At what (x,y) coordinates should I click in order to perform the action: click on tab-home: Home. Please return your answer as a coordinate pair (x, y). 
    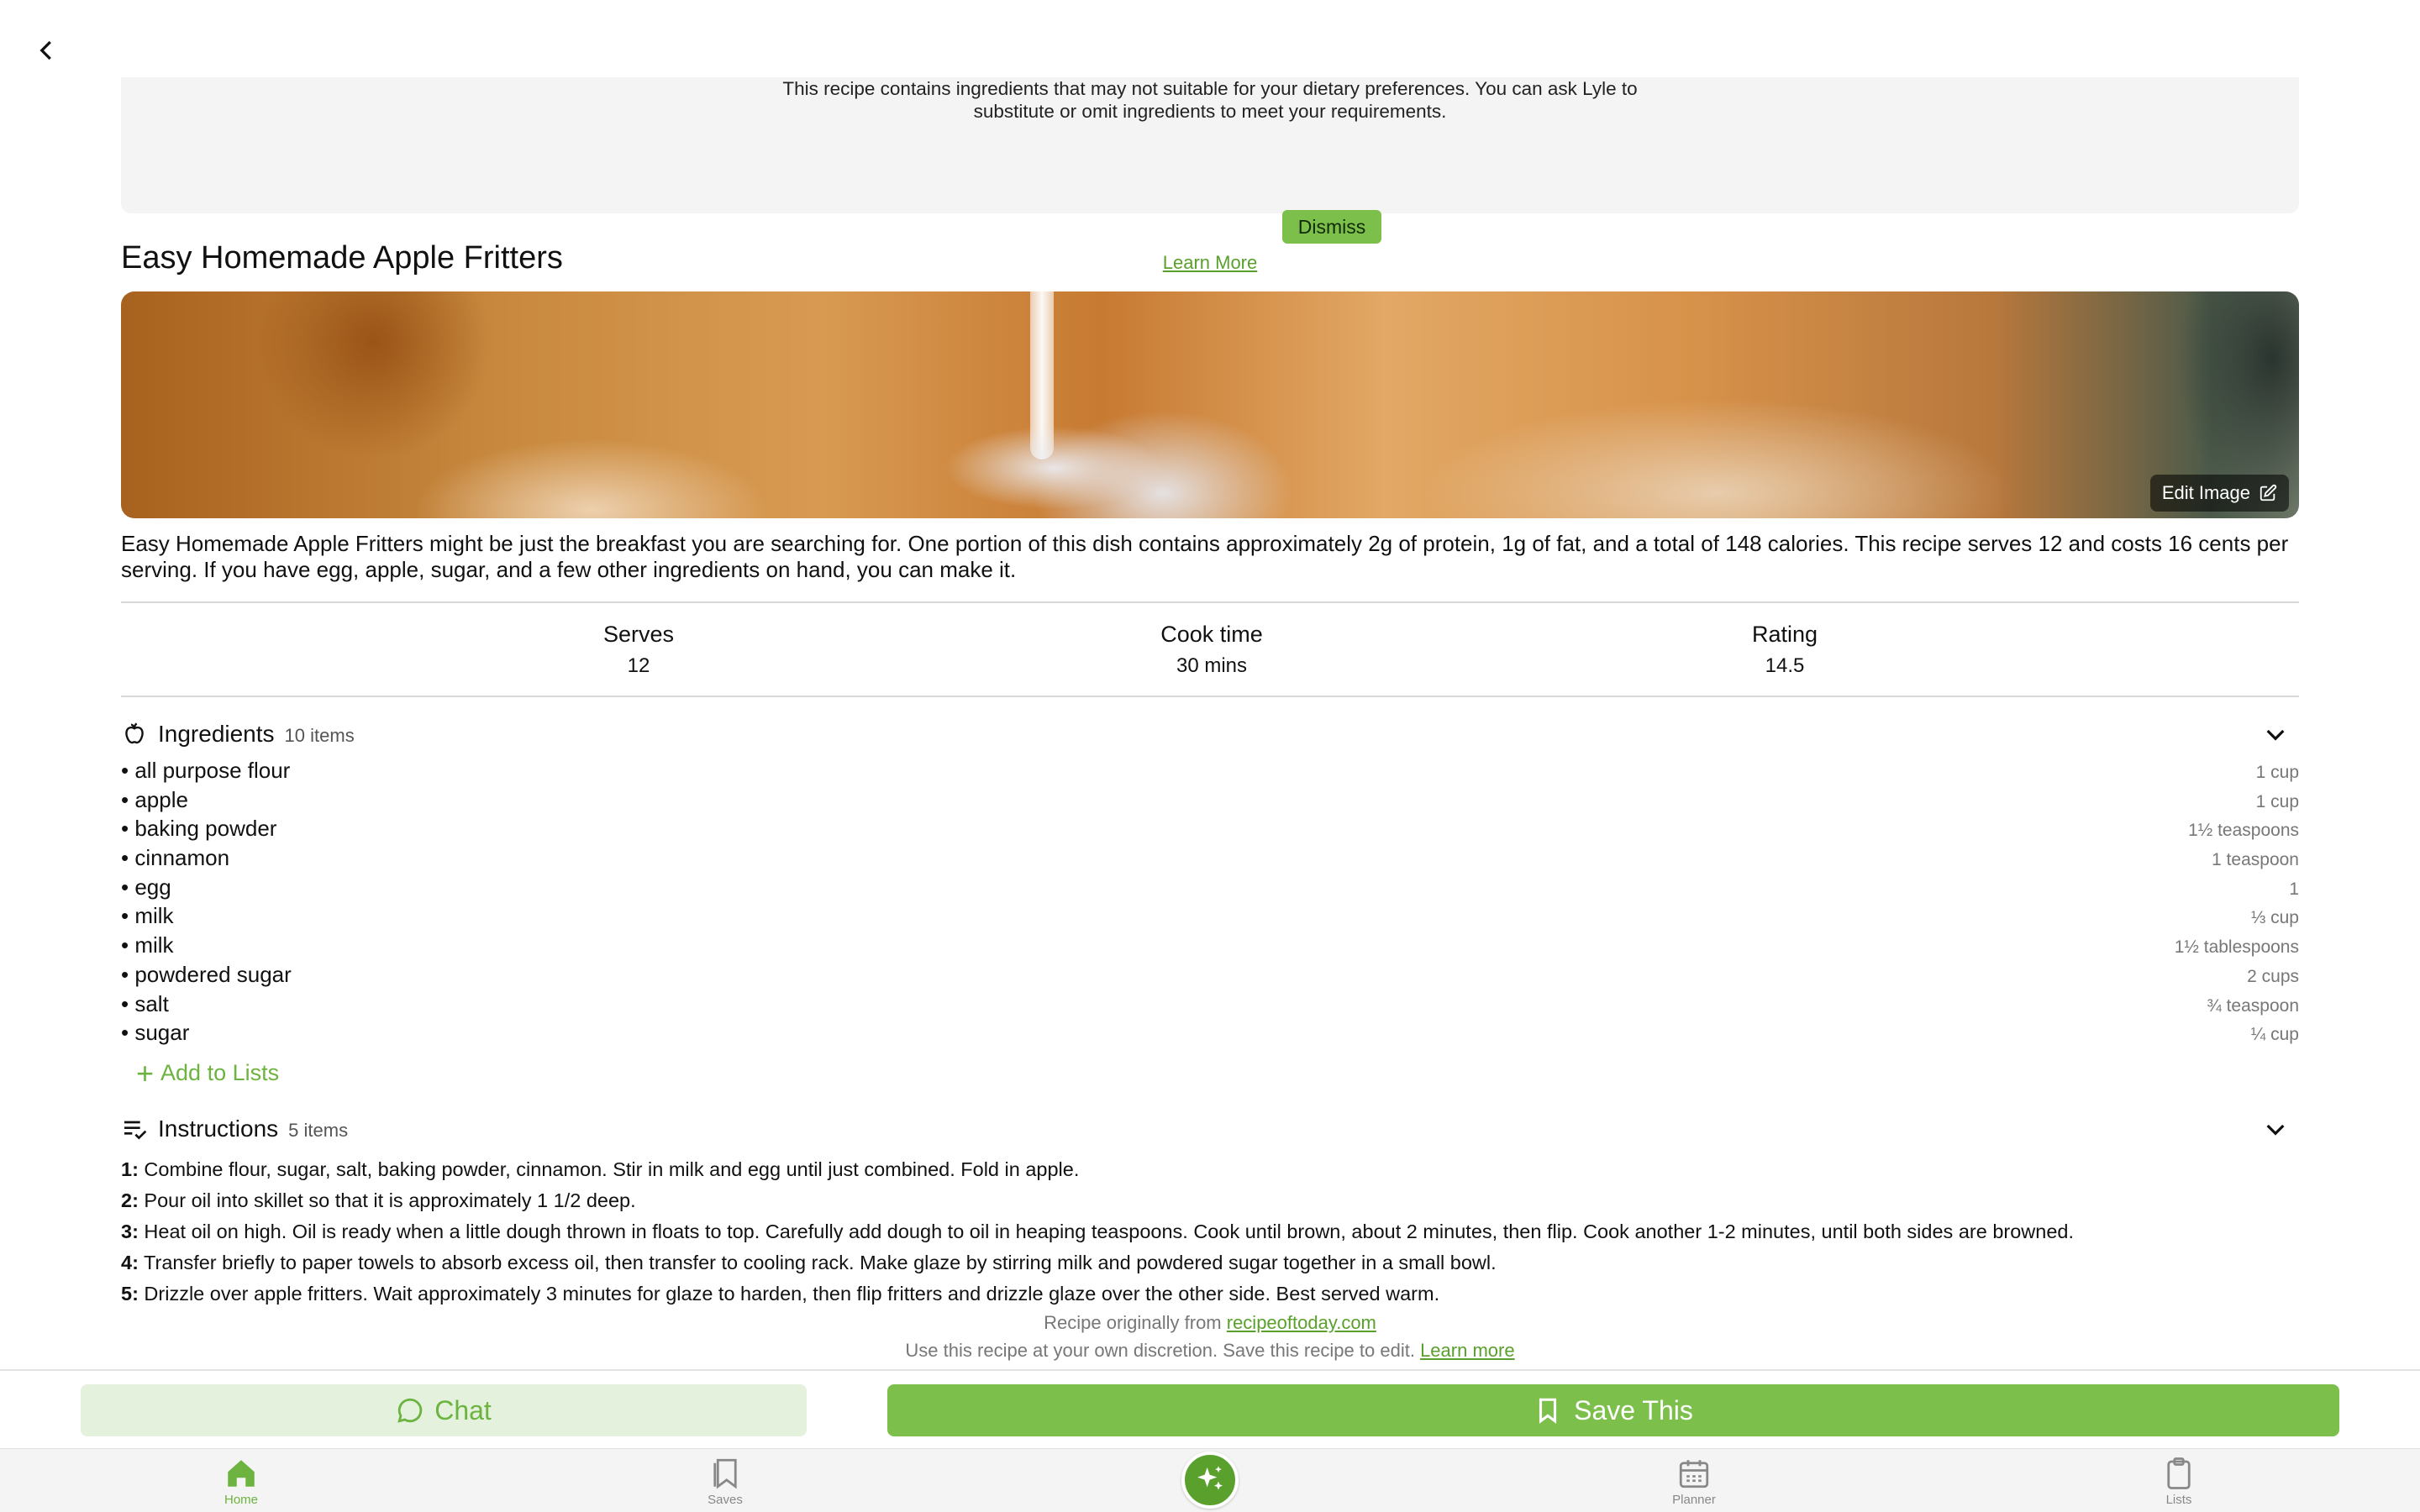
    Looking at the image, I should click on (241, 1481).